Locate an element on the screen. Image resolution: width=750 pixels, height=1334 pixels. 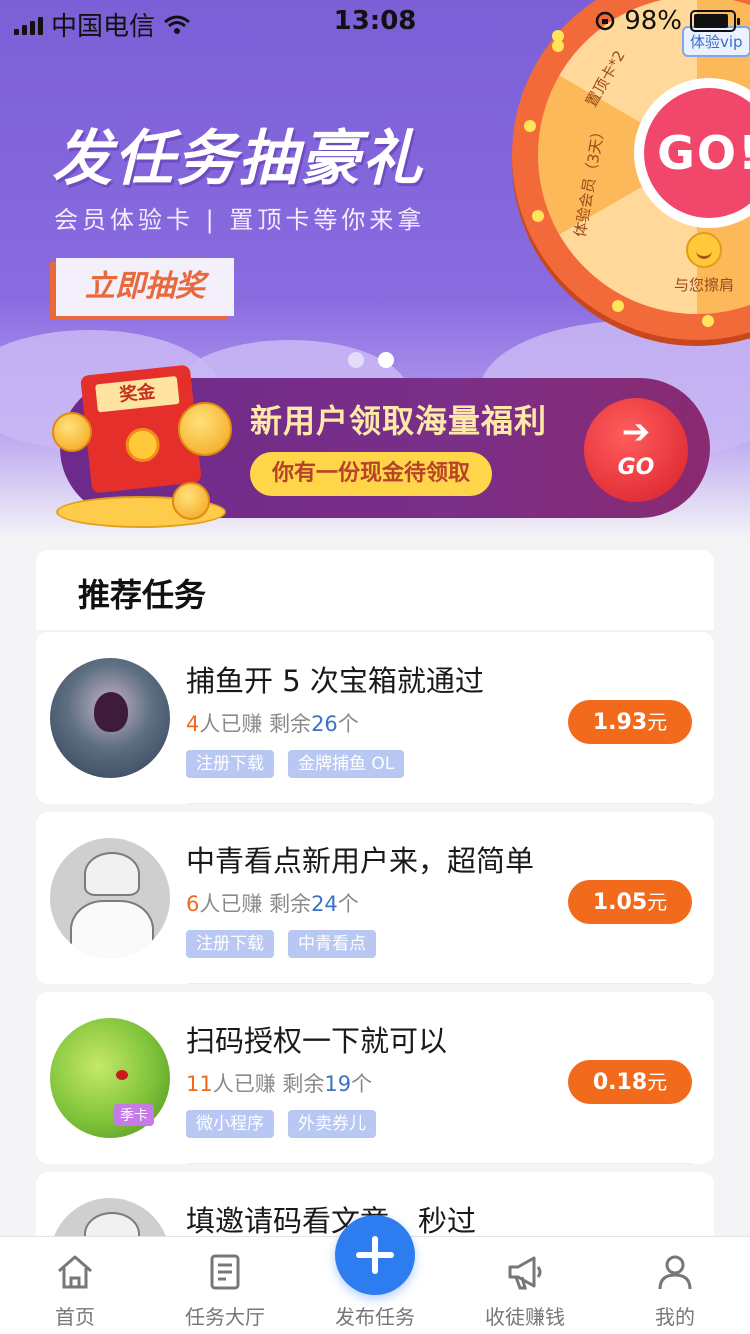
tab-recruit: 收徒赚钱 is located at coordinates (525, 1285).